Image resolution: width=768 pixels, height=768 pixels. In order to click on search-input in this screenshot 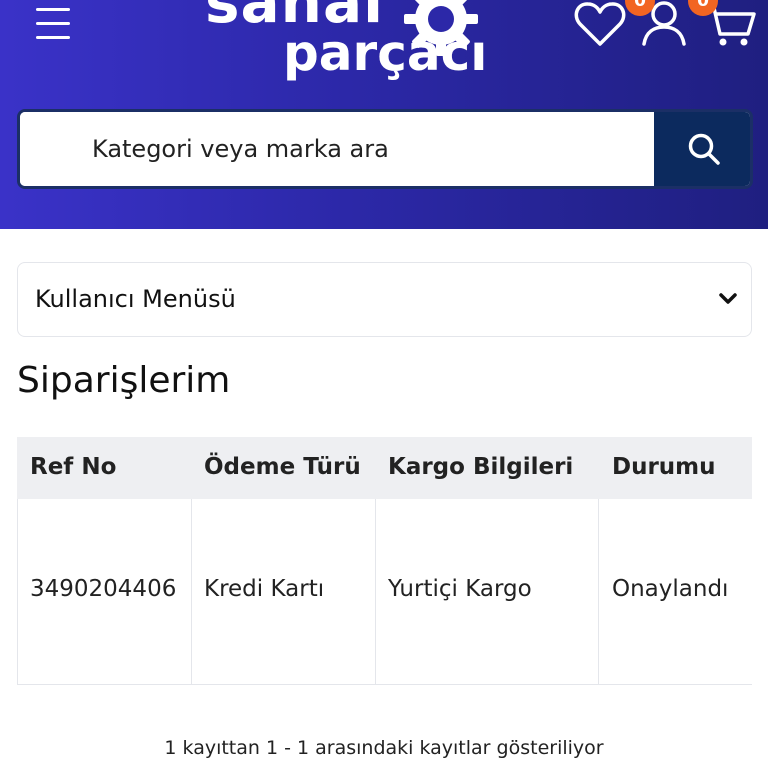, I will do `click(337, 149)`.